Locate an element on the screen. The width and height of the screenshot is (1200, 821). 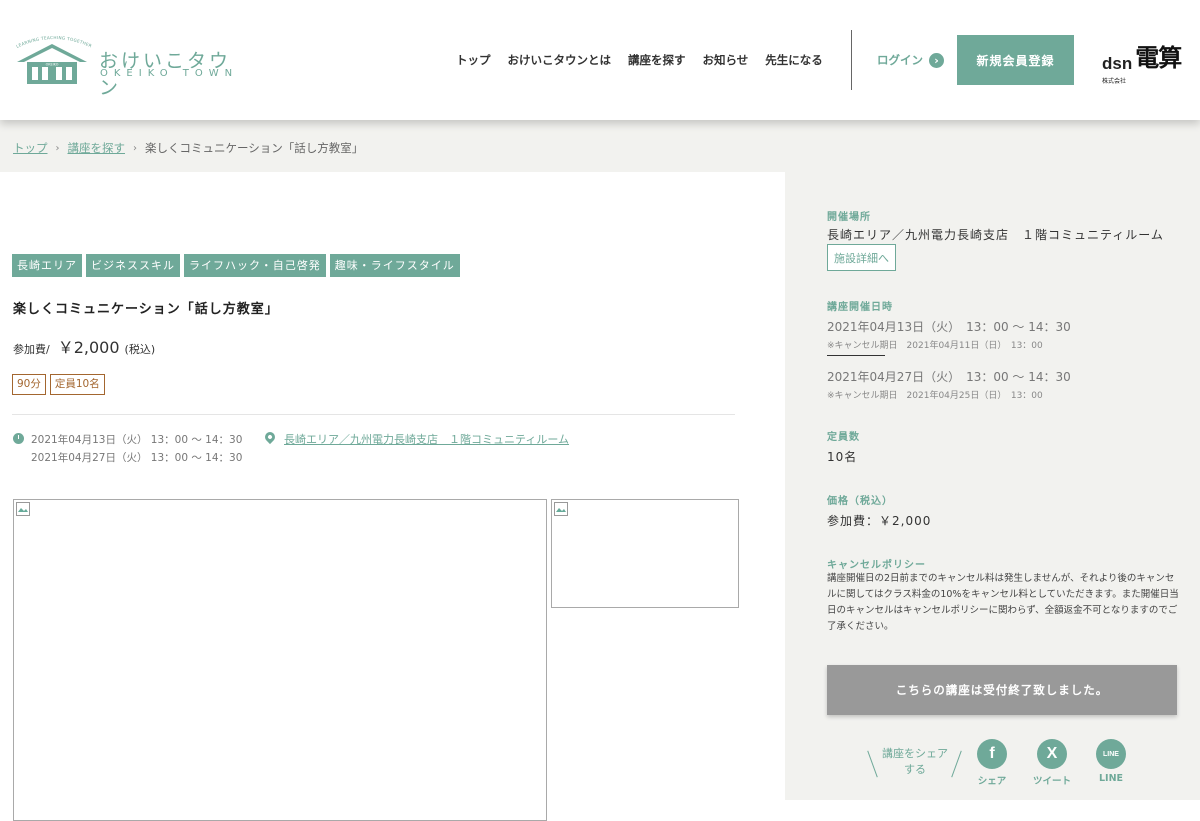
login-link: ログイン › is located at coordinates (910, 60).